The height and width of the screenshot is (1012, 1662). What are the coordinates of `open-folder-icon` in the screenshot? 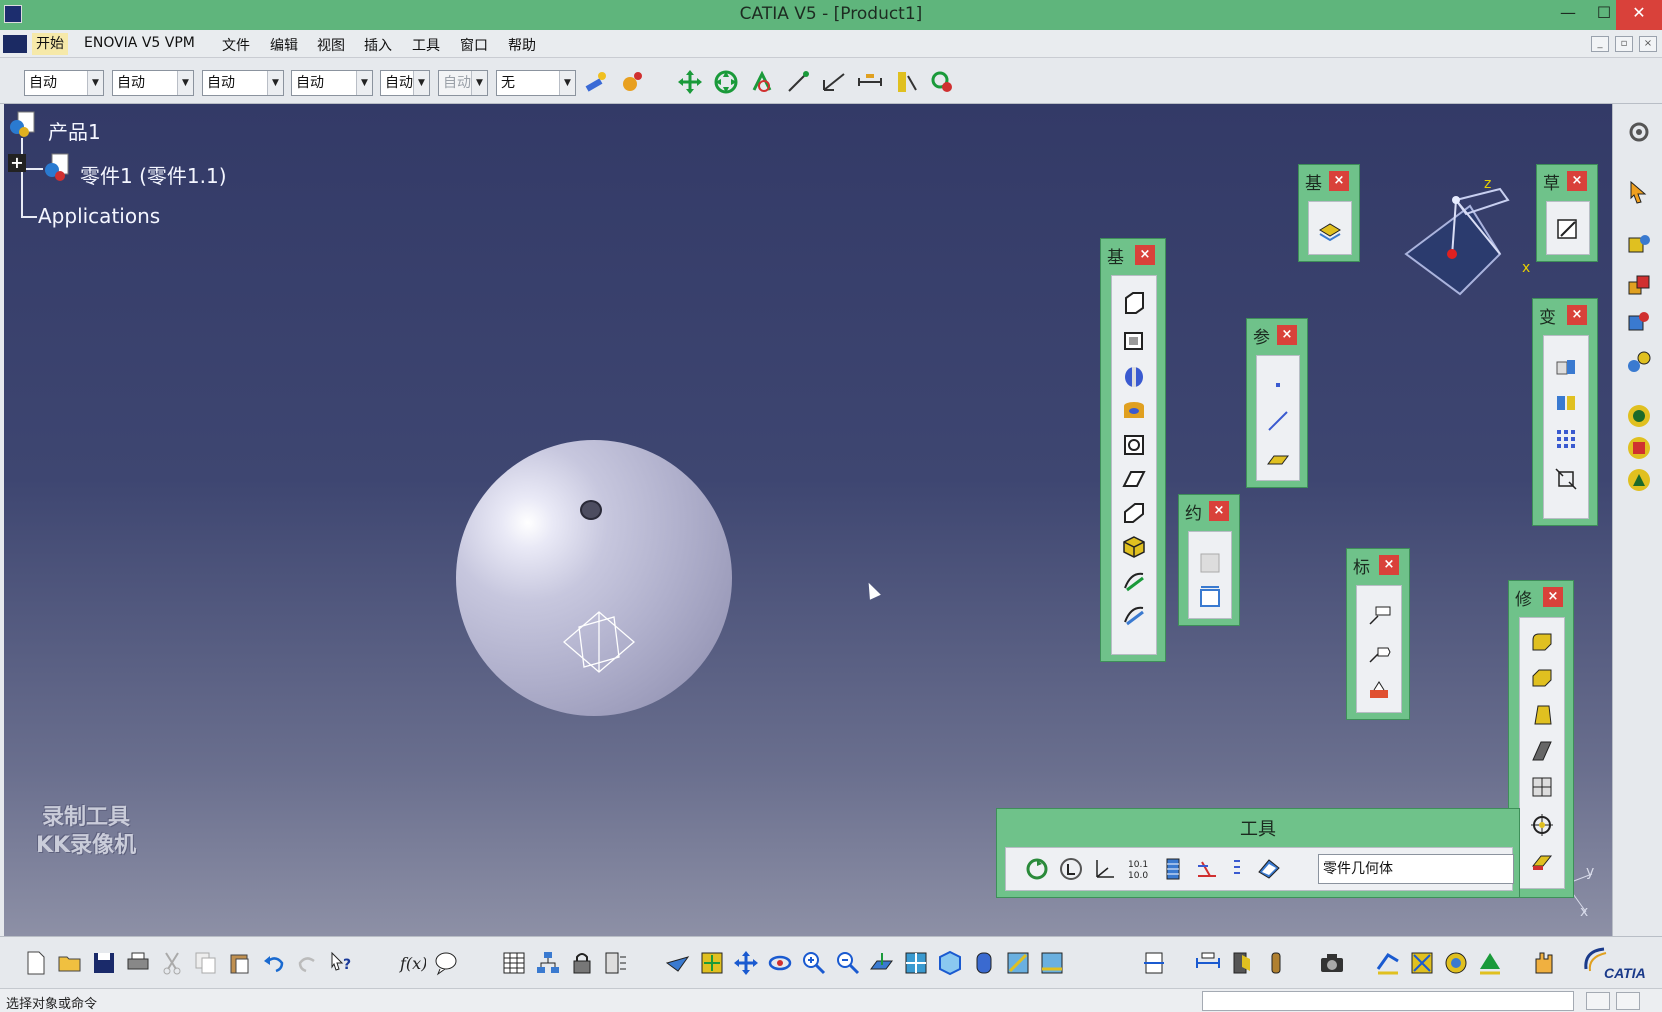 It's located at (70, 963).